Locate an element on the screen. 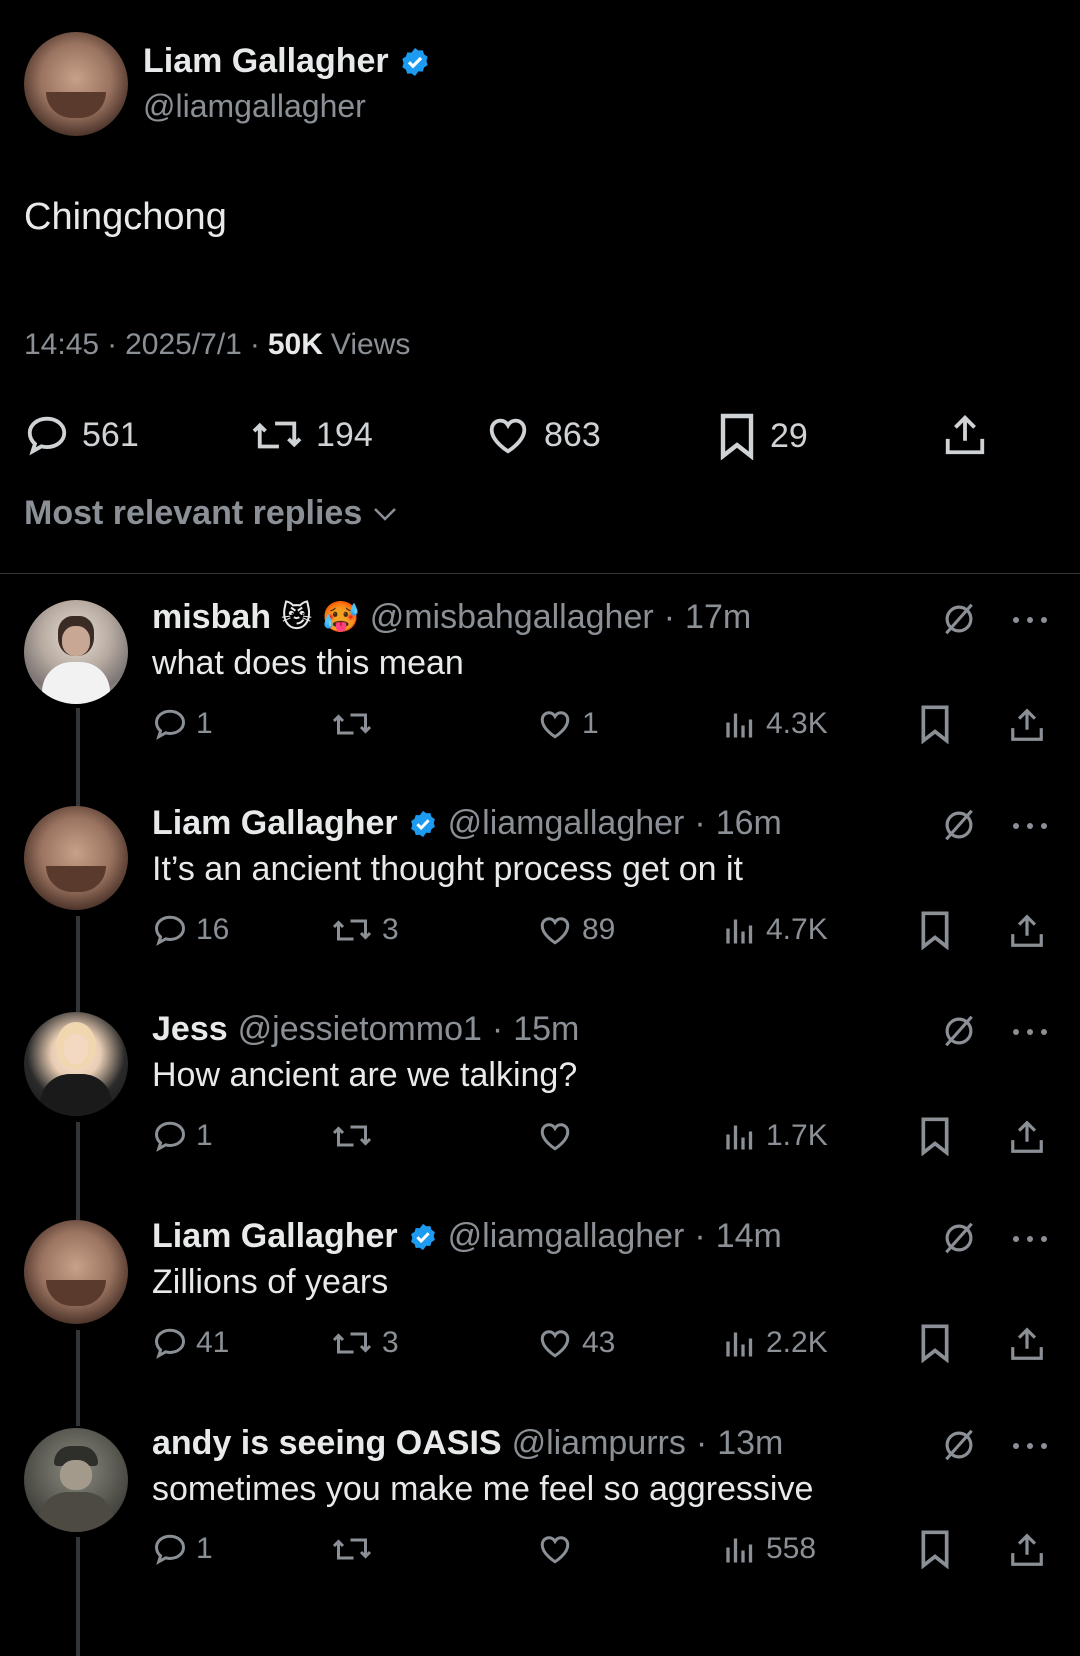 This screenshot has height=1656, width=1080. views-count: 4.3K is located at coordinates (797, 723).